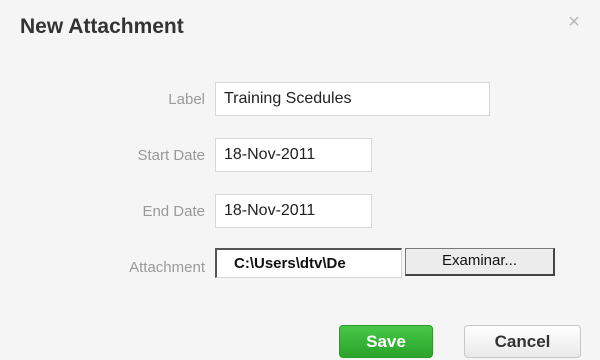 The height and width of the screenshot is (360, 600). What do you see at coordinates (102, 26) in the screenshot?
I see `dialog-title: New Attachment` at bounding box center [102, 26].